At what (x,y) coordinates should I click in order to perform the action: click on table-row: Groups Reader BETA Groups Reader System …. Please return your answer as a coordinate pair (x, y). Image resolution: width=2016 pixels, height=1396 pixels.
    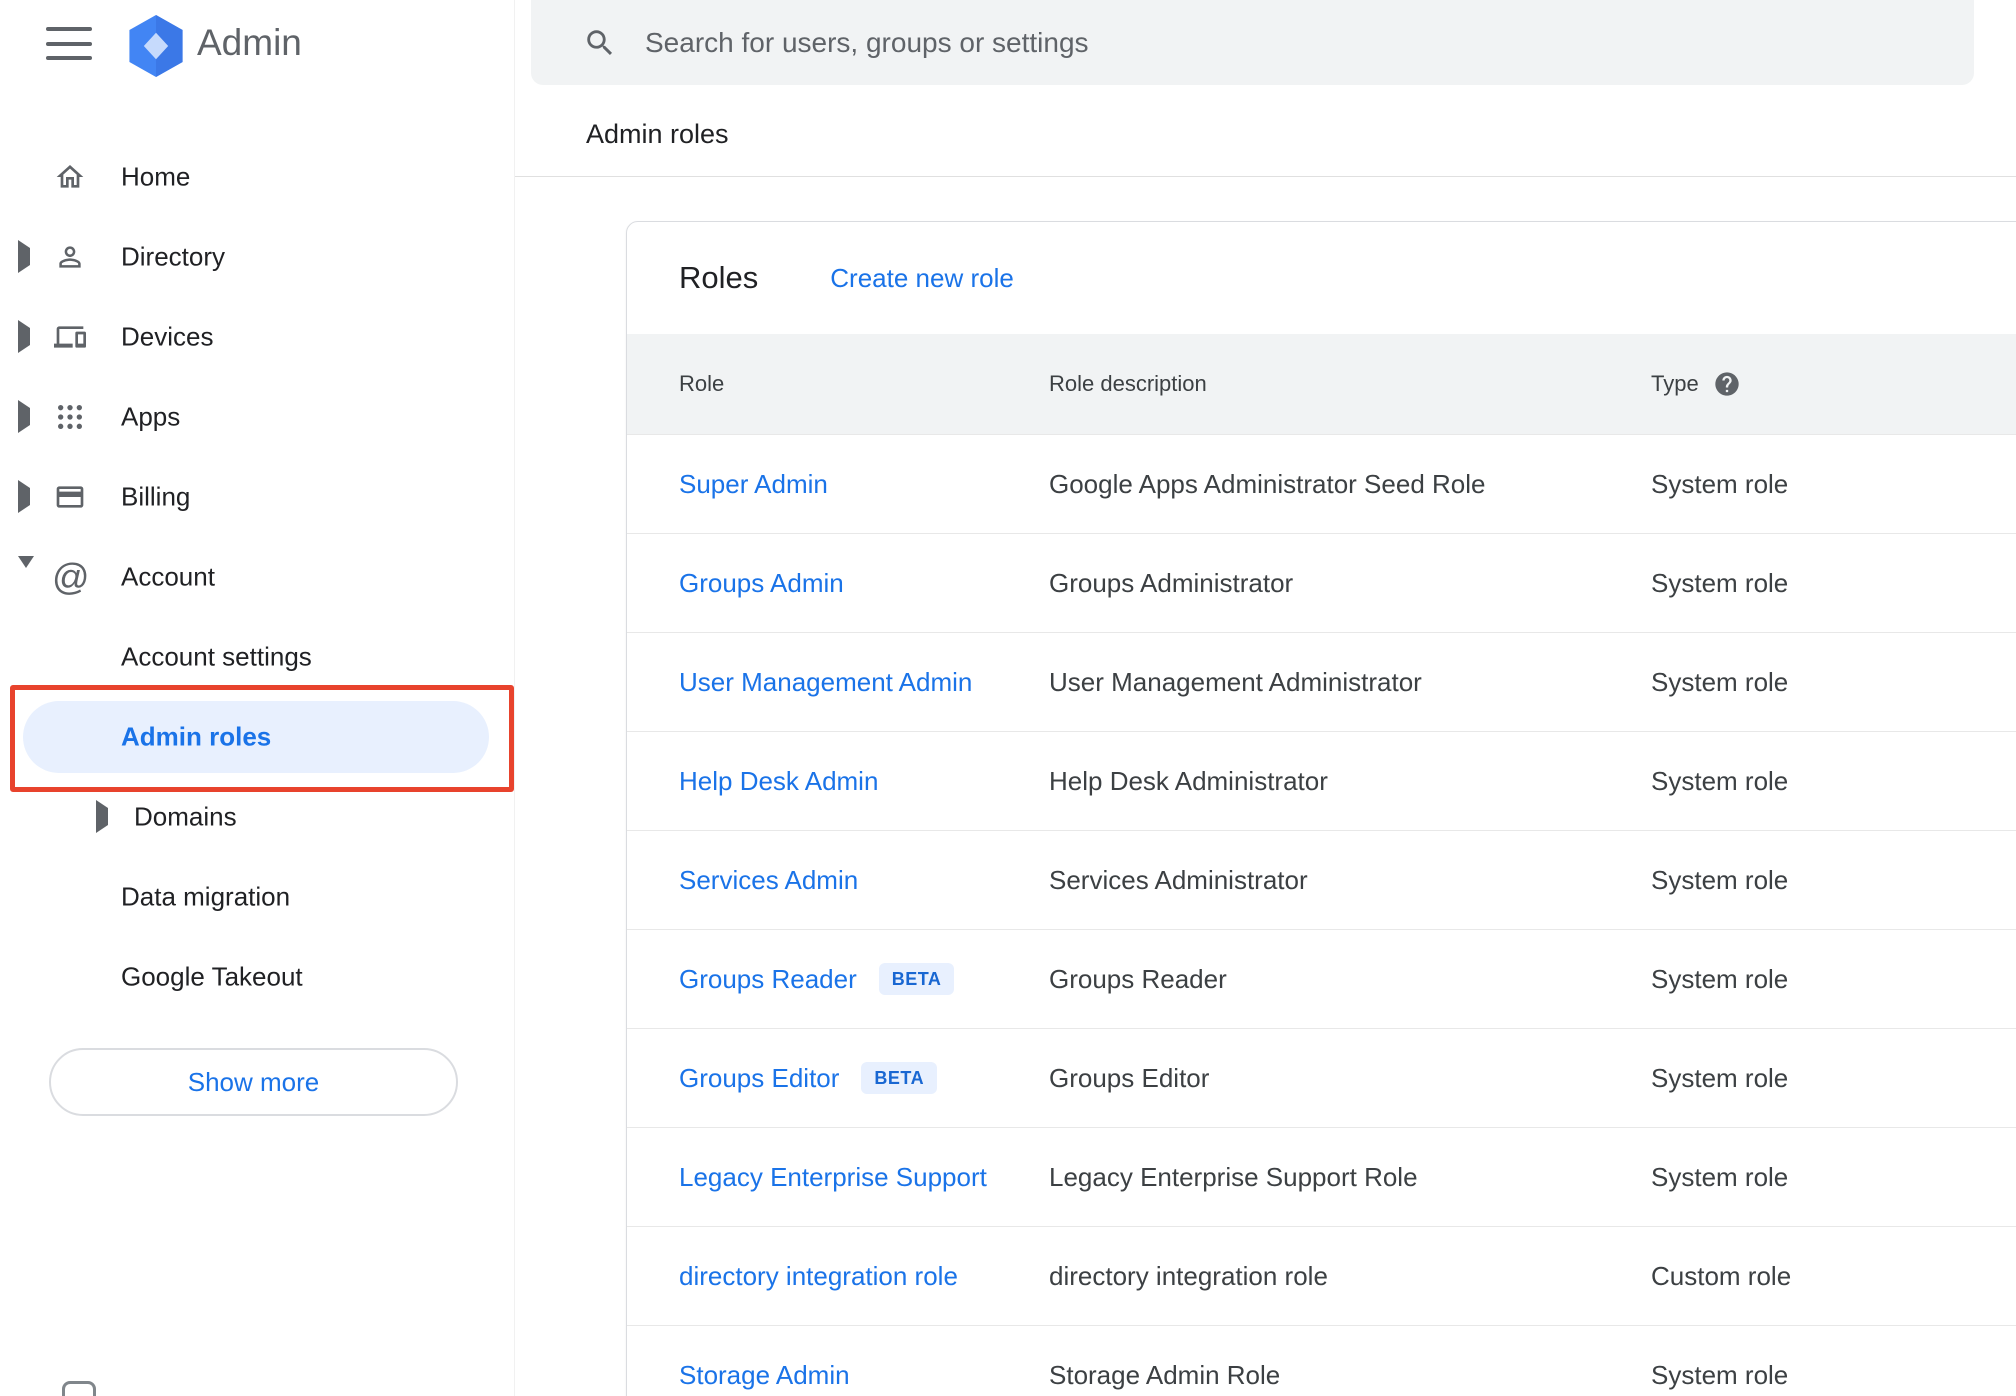
    Looking at the image, I should click on (1321, 978).